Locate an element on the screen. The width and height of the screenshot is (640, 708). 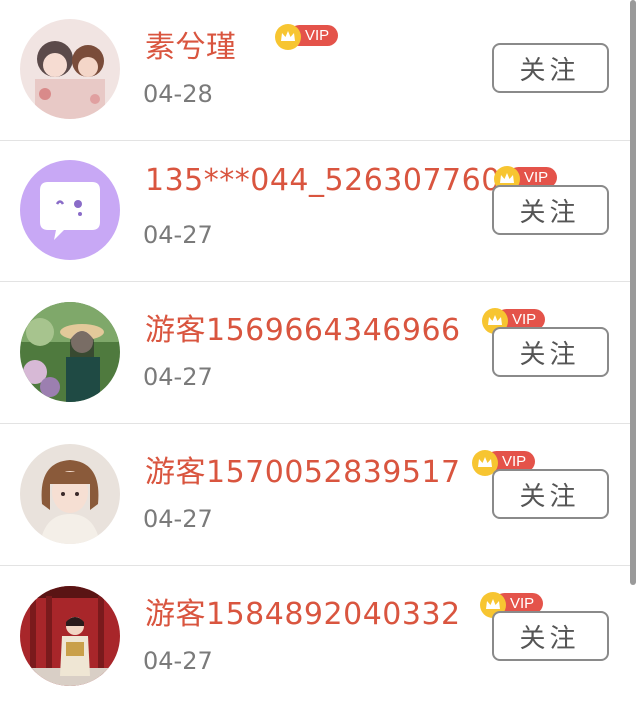
crown-icon is located at coordinates (288, 37).